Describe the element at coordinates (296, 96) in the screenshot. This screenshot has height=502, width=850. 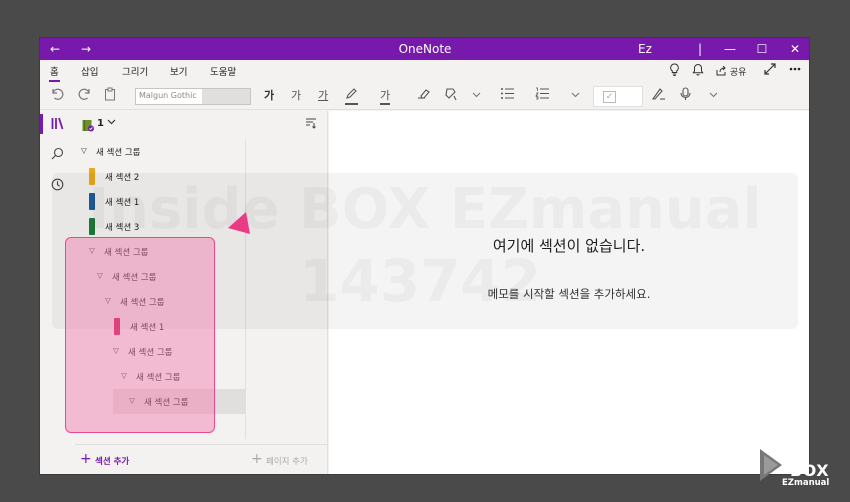
I see `italic-button: 가` at that location.